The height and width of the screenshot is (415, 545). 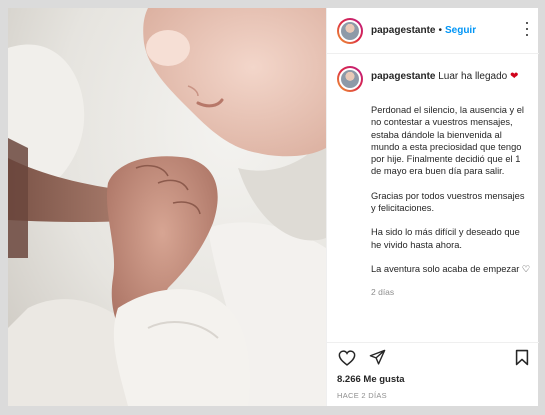 I want to click on post-header: papagestante • Seguir, so click(x=433, y=31).